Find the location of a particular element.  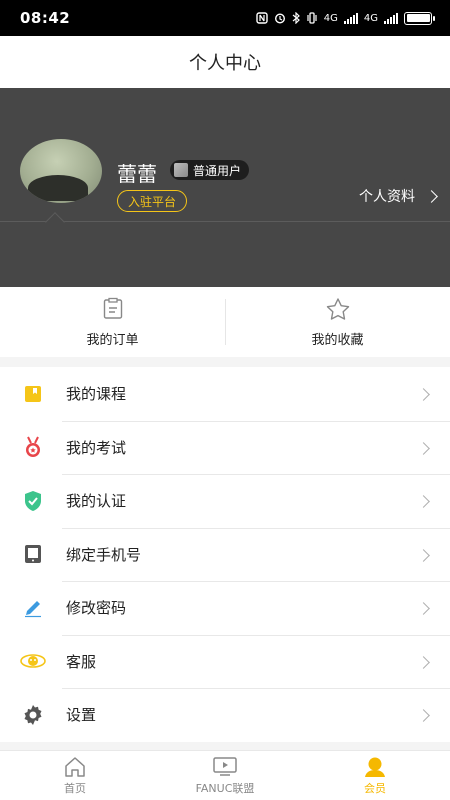

signal-icon is located at coordinates (350, 18).